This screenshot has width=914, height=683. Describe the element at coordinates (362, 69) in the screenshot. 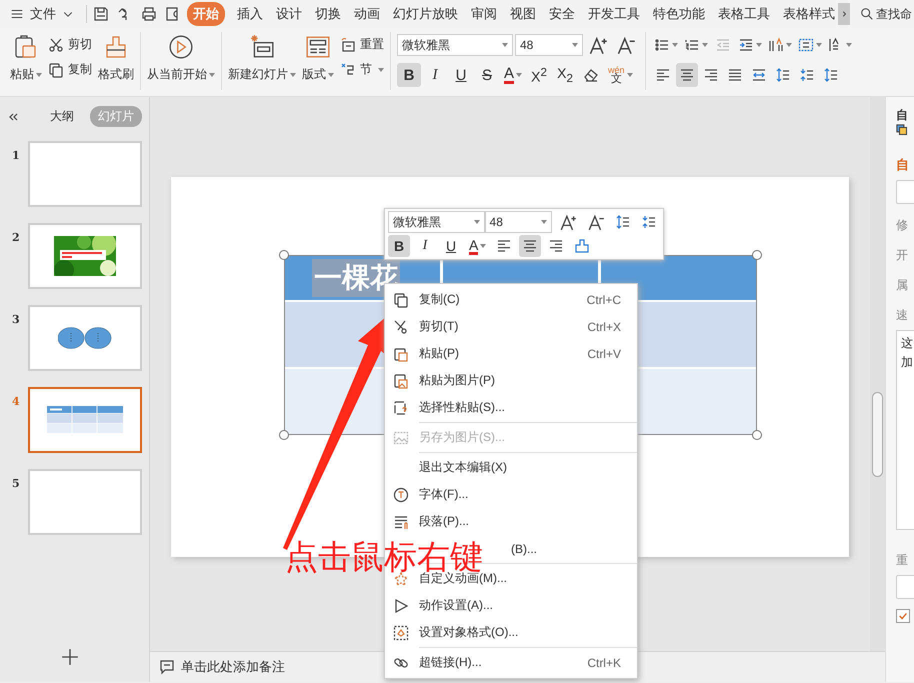

I see `section-button: 节` at that location.